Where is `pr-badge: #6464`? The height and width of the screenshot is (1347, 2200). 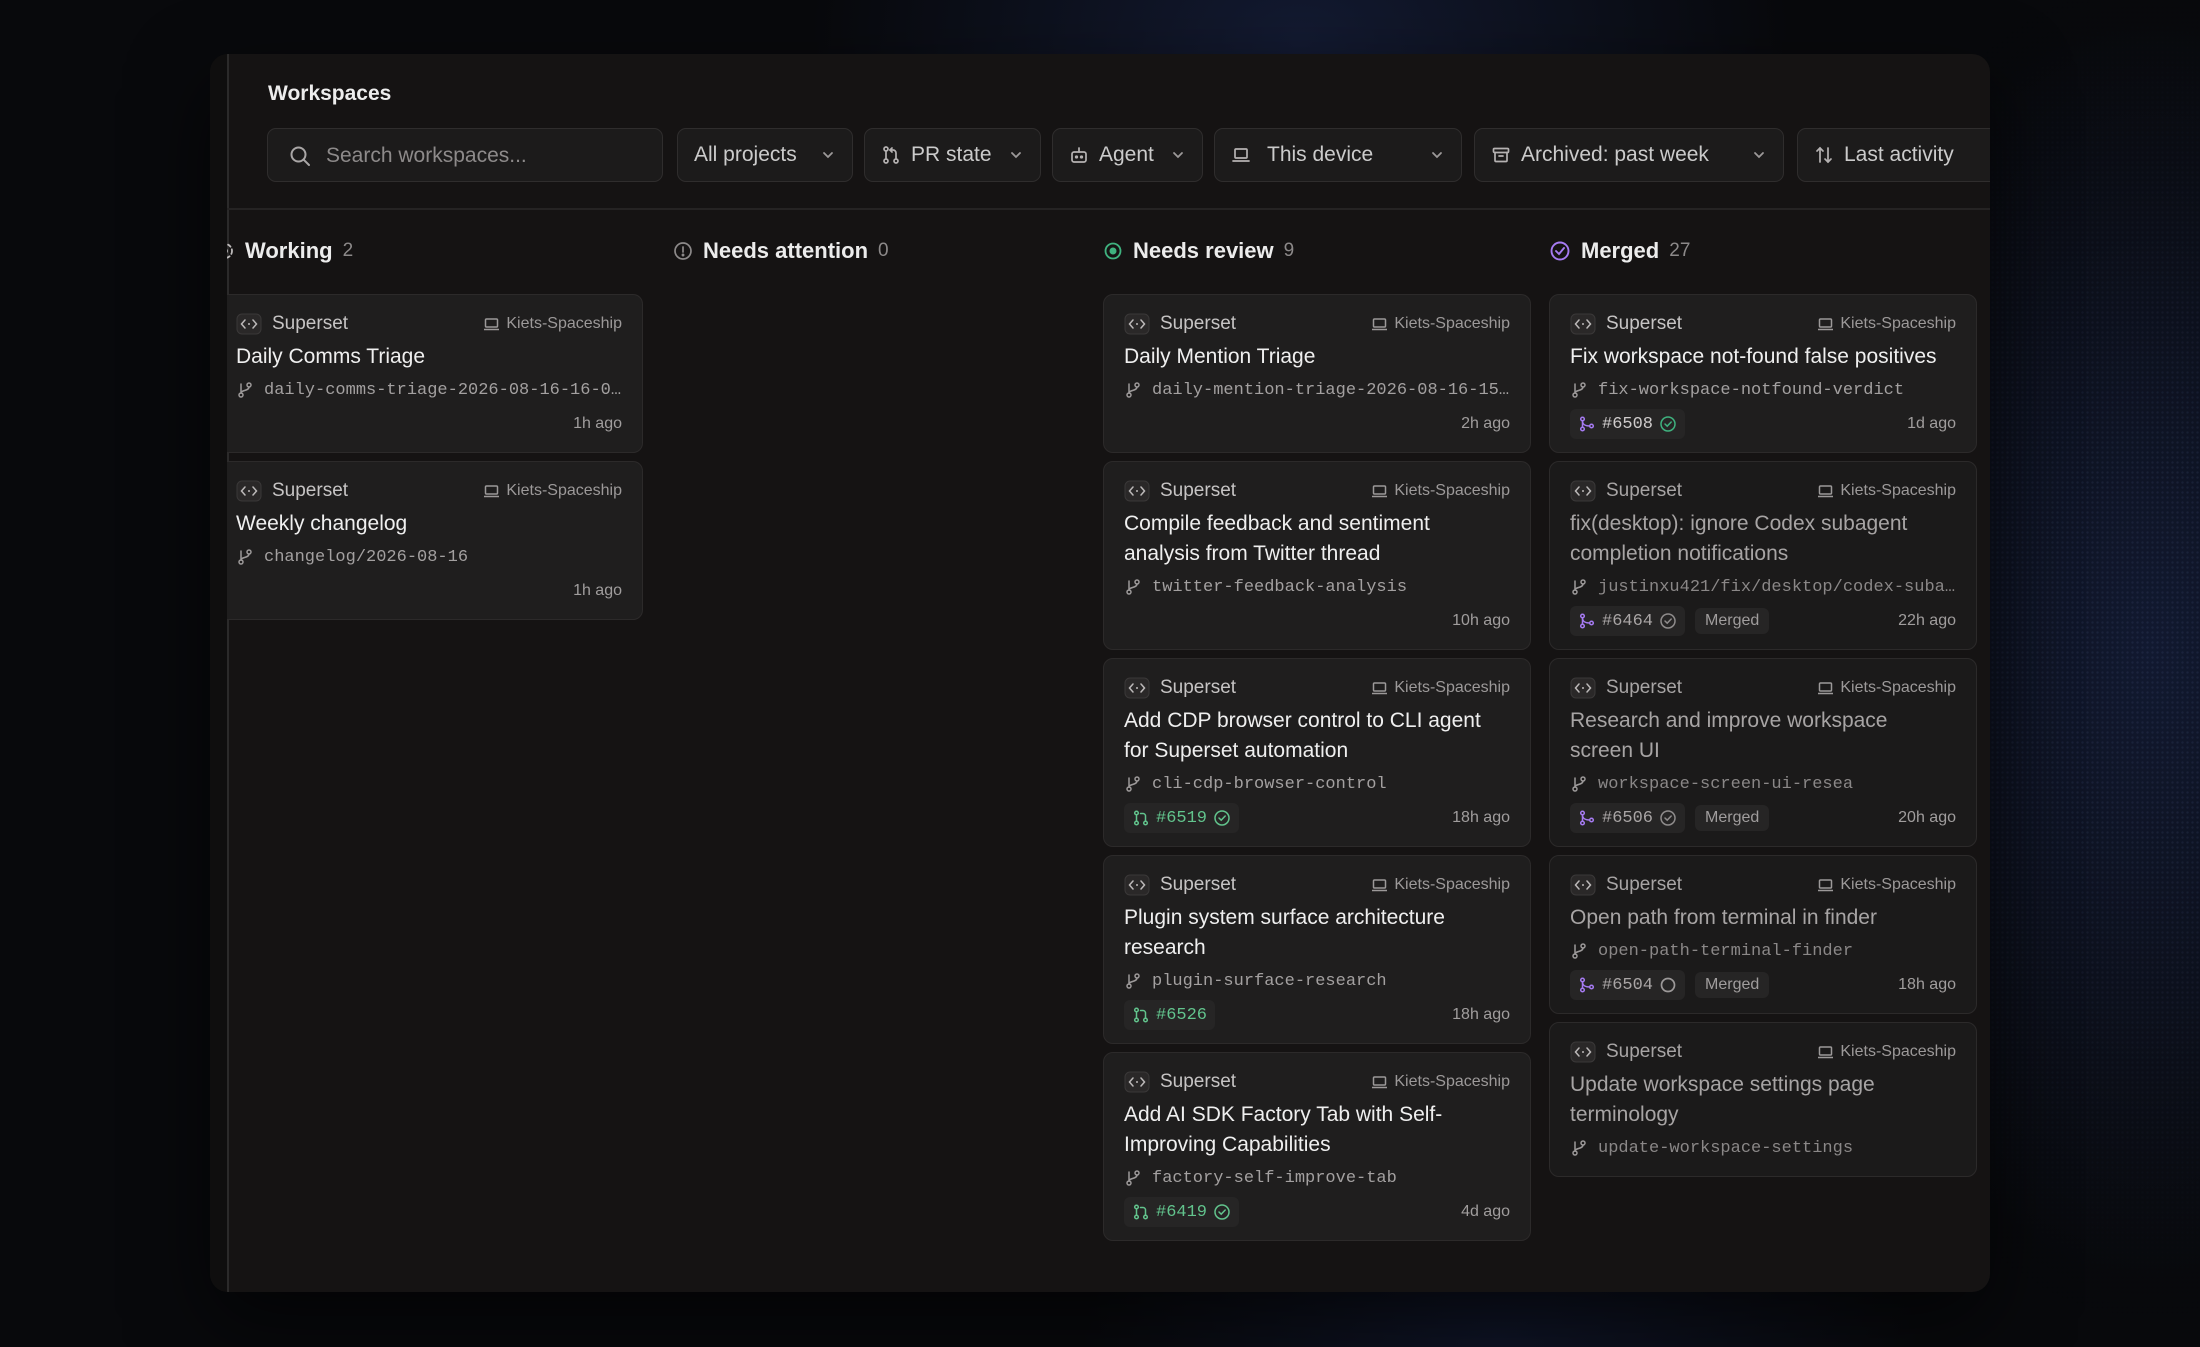 pr-badge: #6464 is located at coordinates (1628, 621).